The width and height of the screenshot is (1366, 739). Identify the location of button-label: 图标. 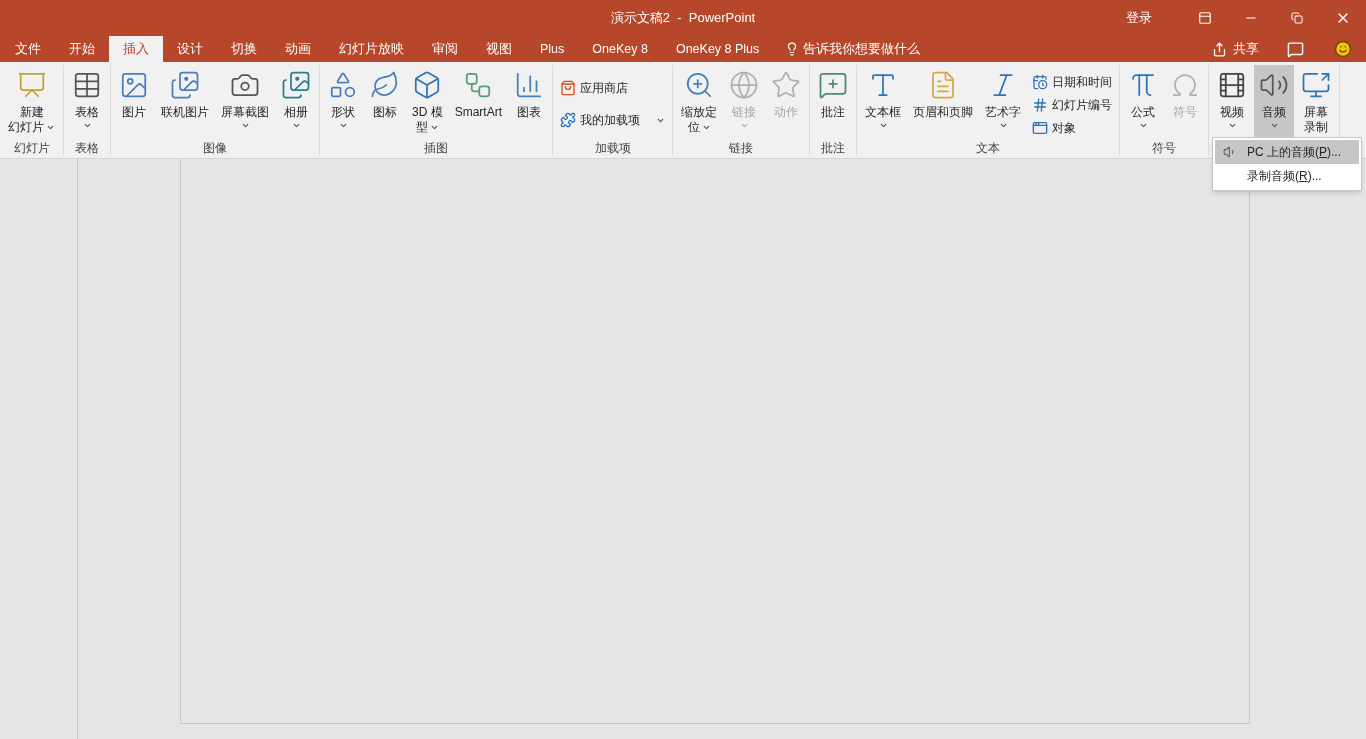
(385, 112).